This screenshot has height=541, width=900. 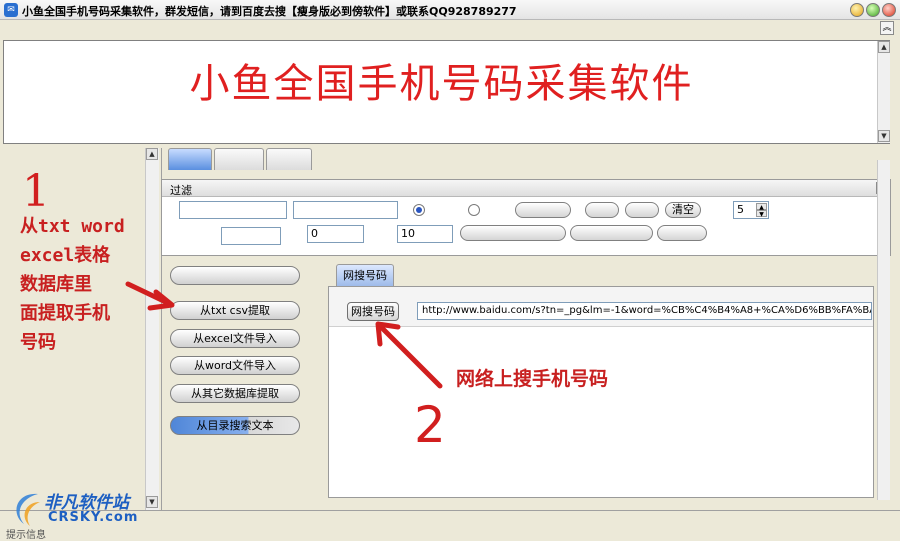 What do you see at coordinates (28, 509) in the screenshot?
I see `logo-swirl-icon` at bounding box center [28, 509].